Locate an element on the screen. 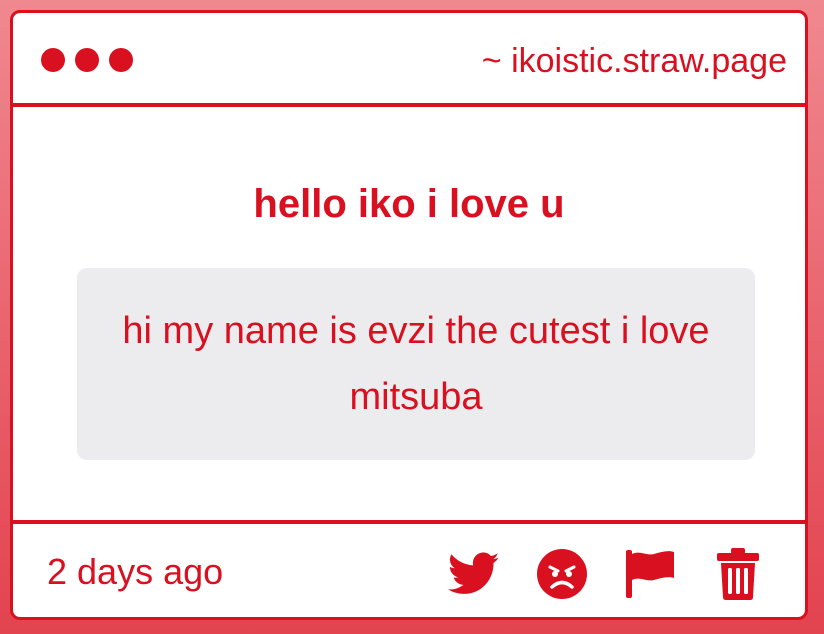 The image size is (824, 634). twitter-share-button is located at coordinates (474, 574).